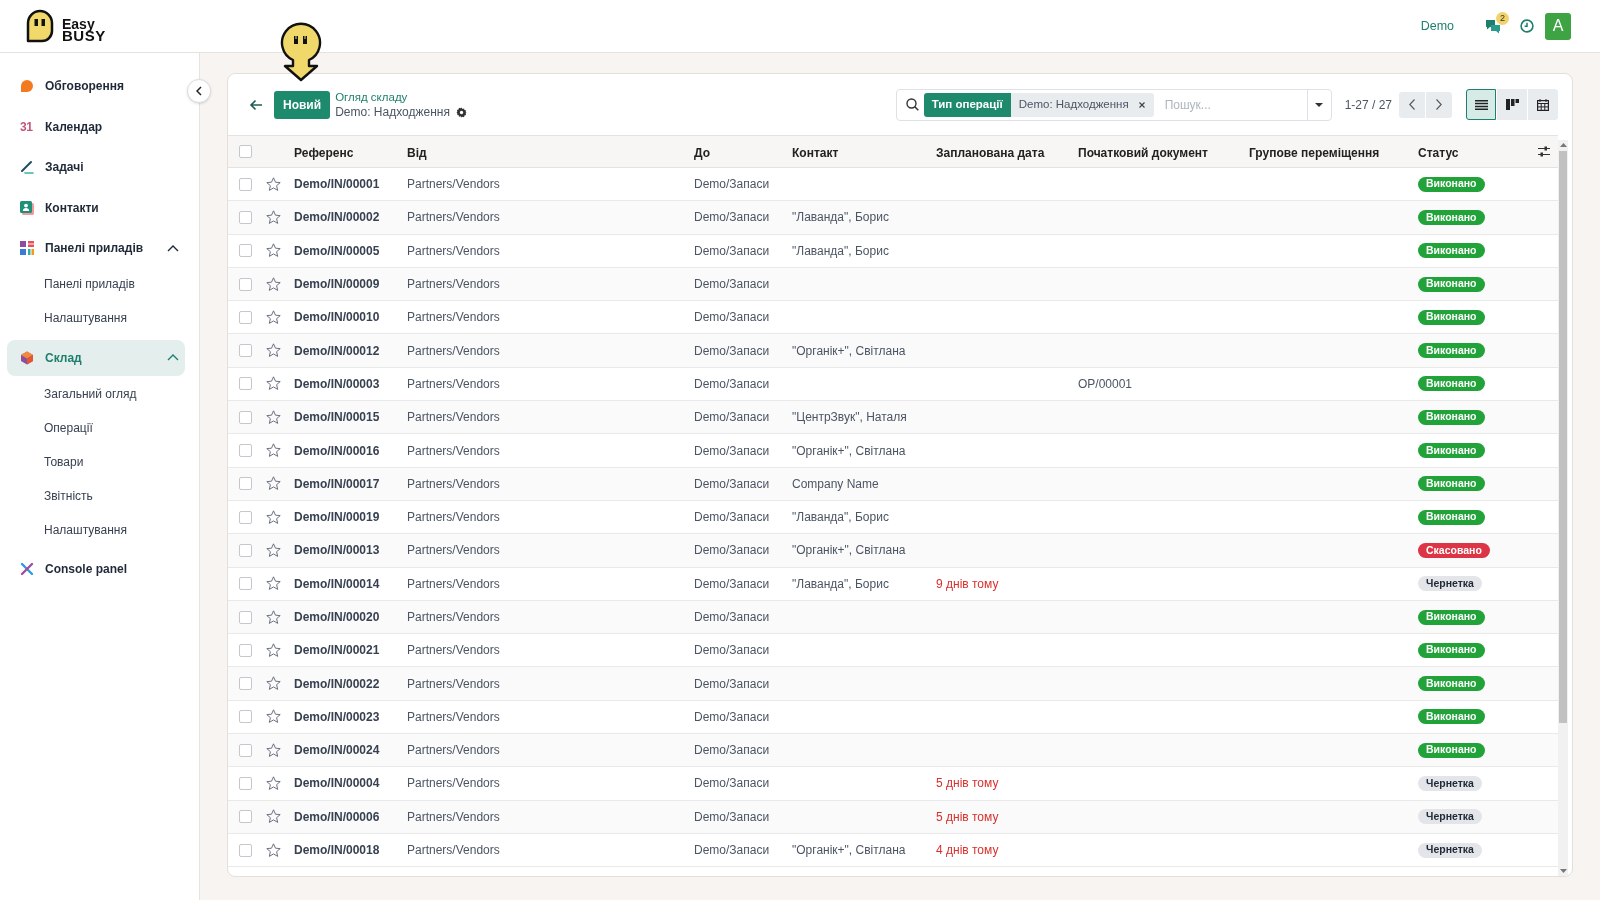 Image resolution: width=1600 pixels, height=900 pixels. What do you see at coordinates (1493, 26) in the screenshot?
I see `chat-icon` at bounding box center [1493, 26].